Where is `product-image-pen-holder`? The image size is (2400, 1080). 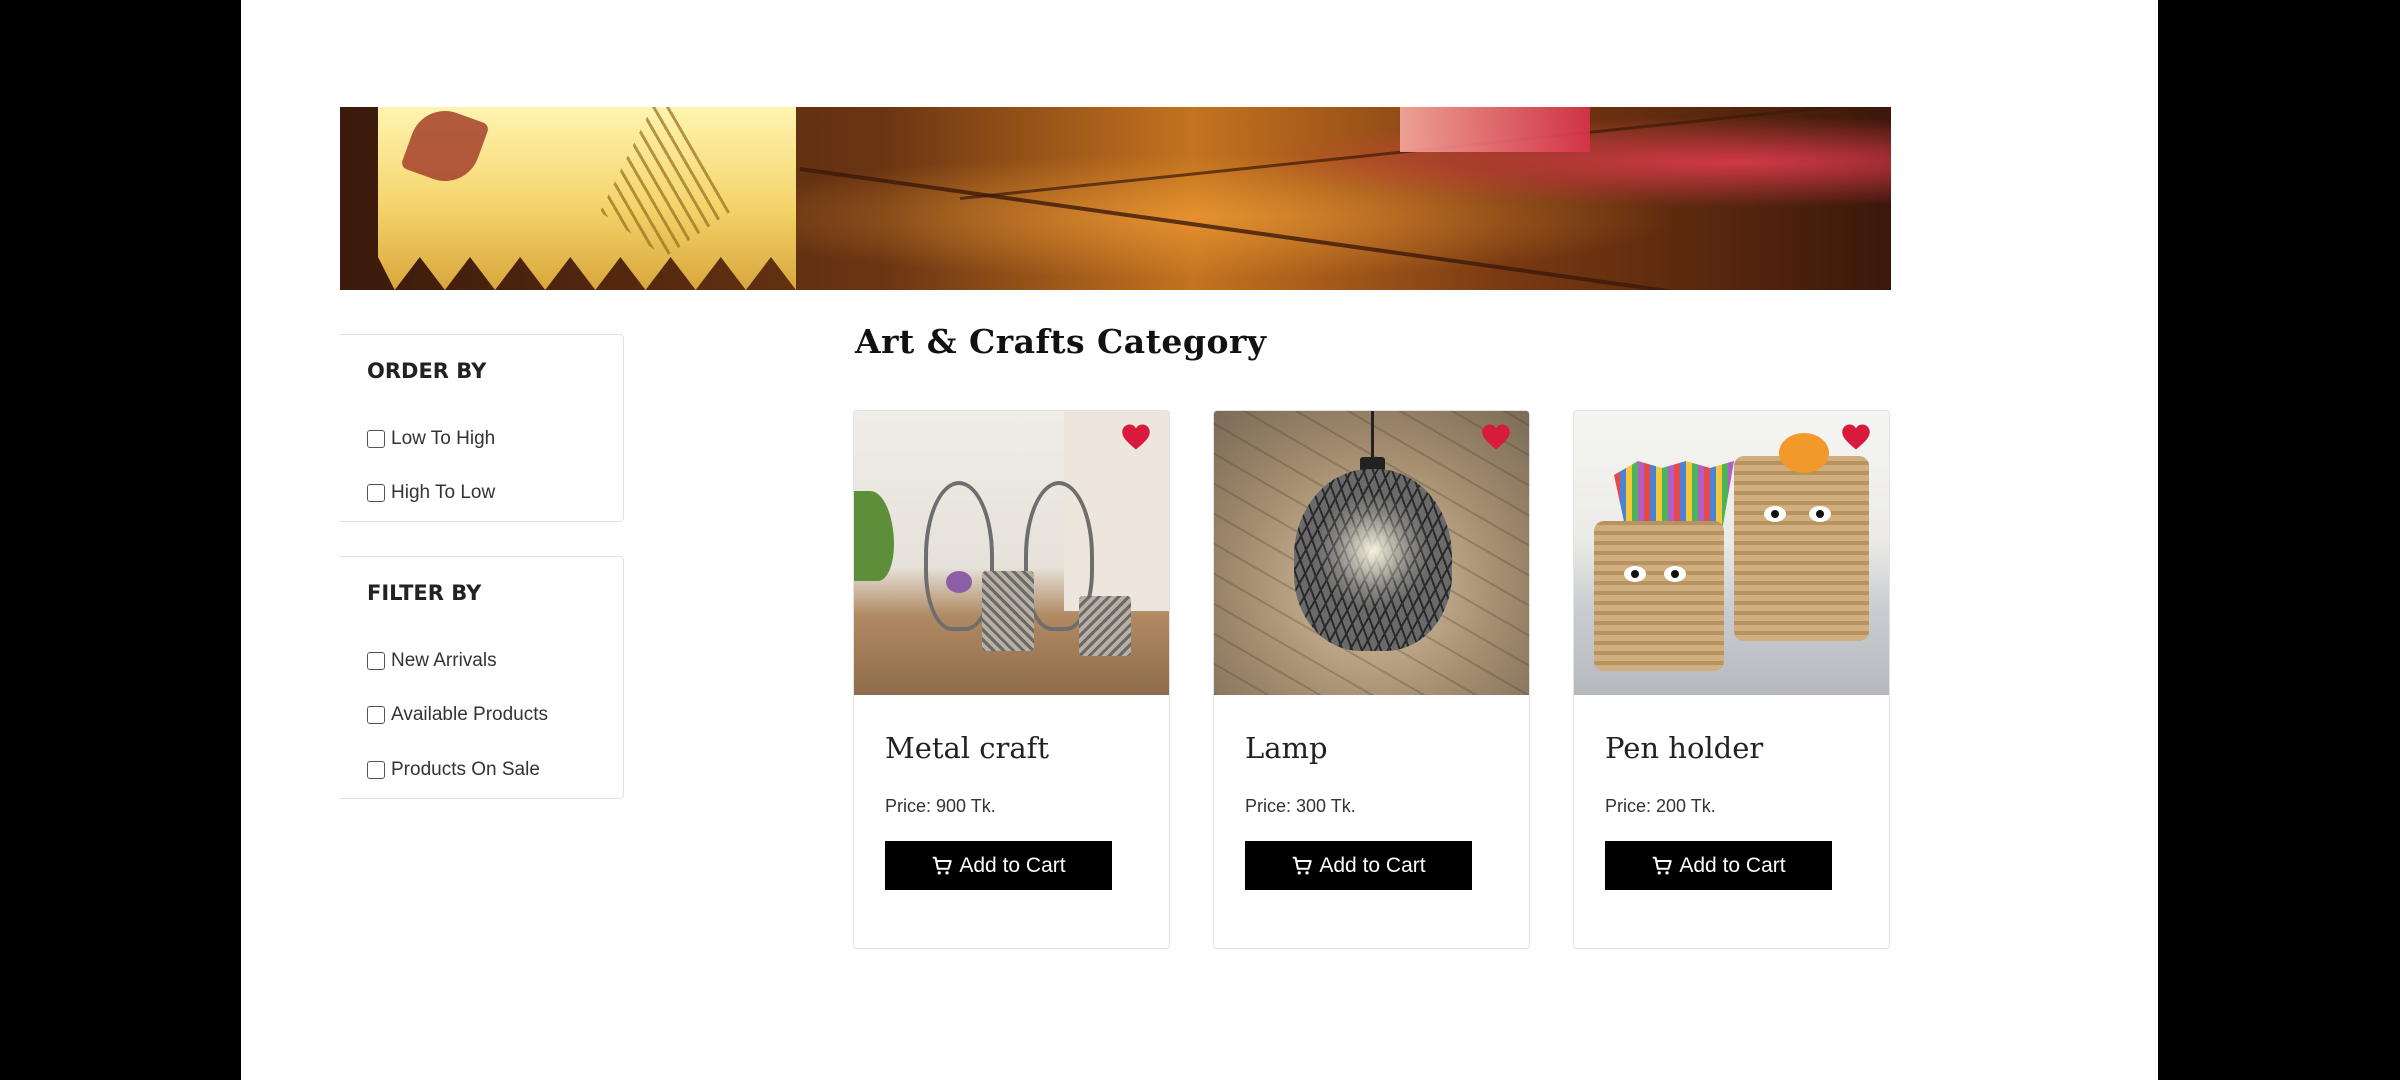 product-image-pen-holder is located at coordinates (1731, 553).